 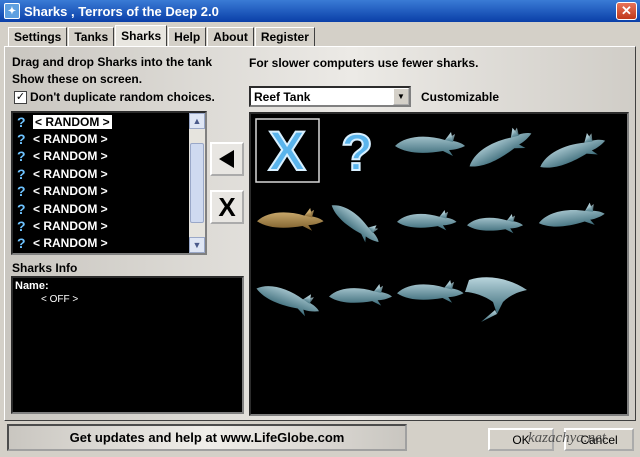 What do you see at coordinates (187, 36) in the screenshot?
I see `tab-help: Help` at bounding box center [187, 36].